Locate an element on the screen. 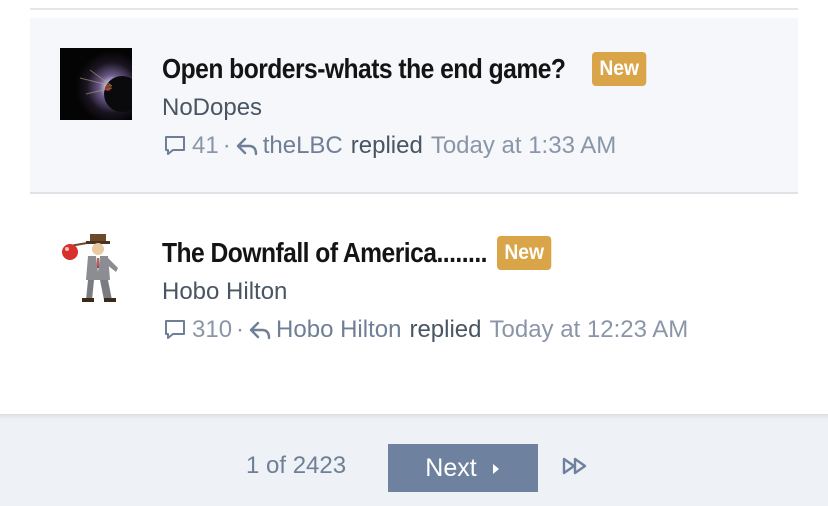  next-page-button: Next is located at coordinates (463, 468).